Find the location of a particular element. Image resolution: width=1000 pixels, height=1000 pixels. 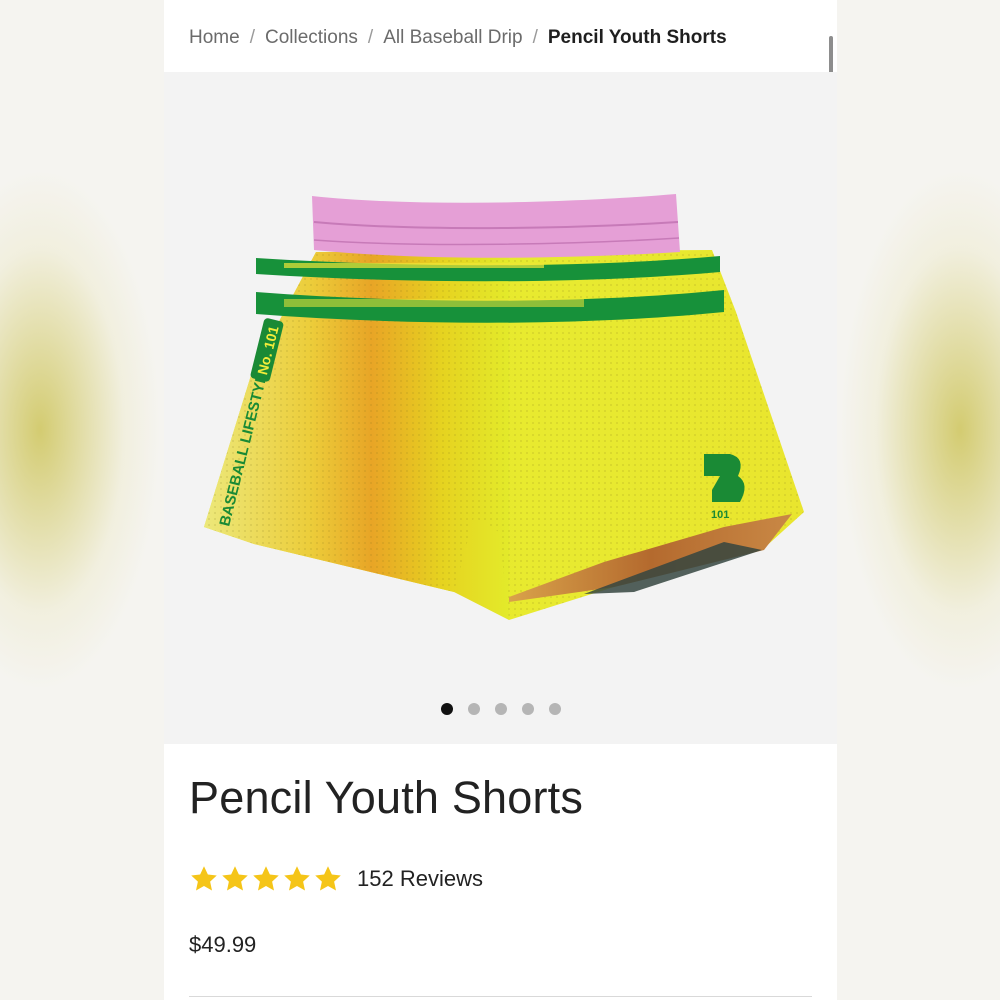

carousel-dots is located at coordinates (500, 709).